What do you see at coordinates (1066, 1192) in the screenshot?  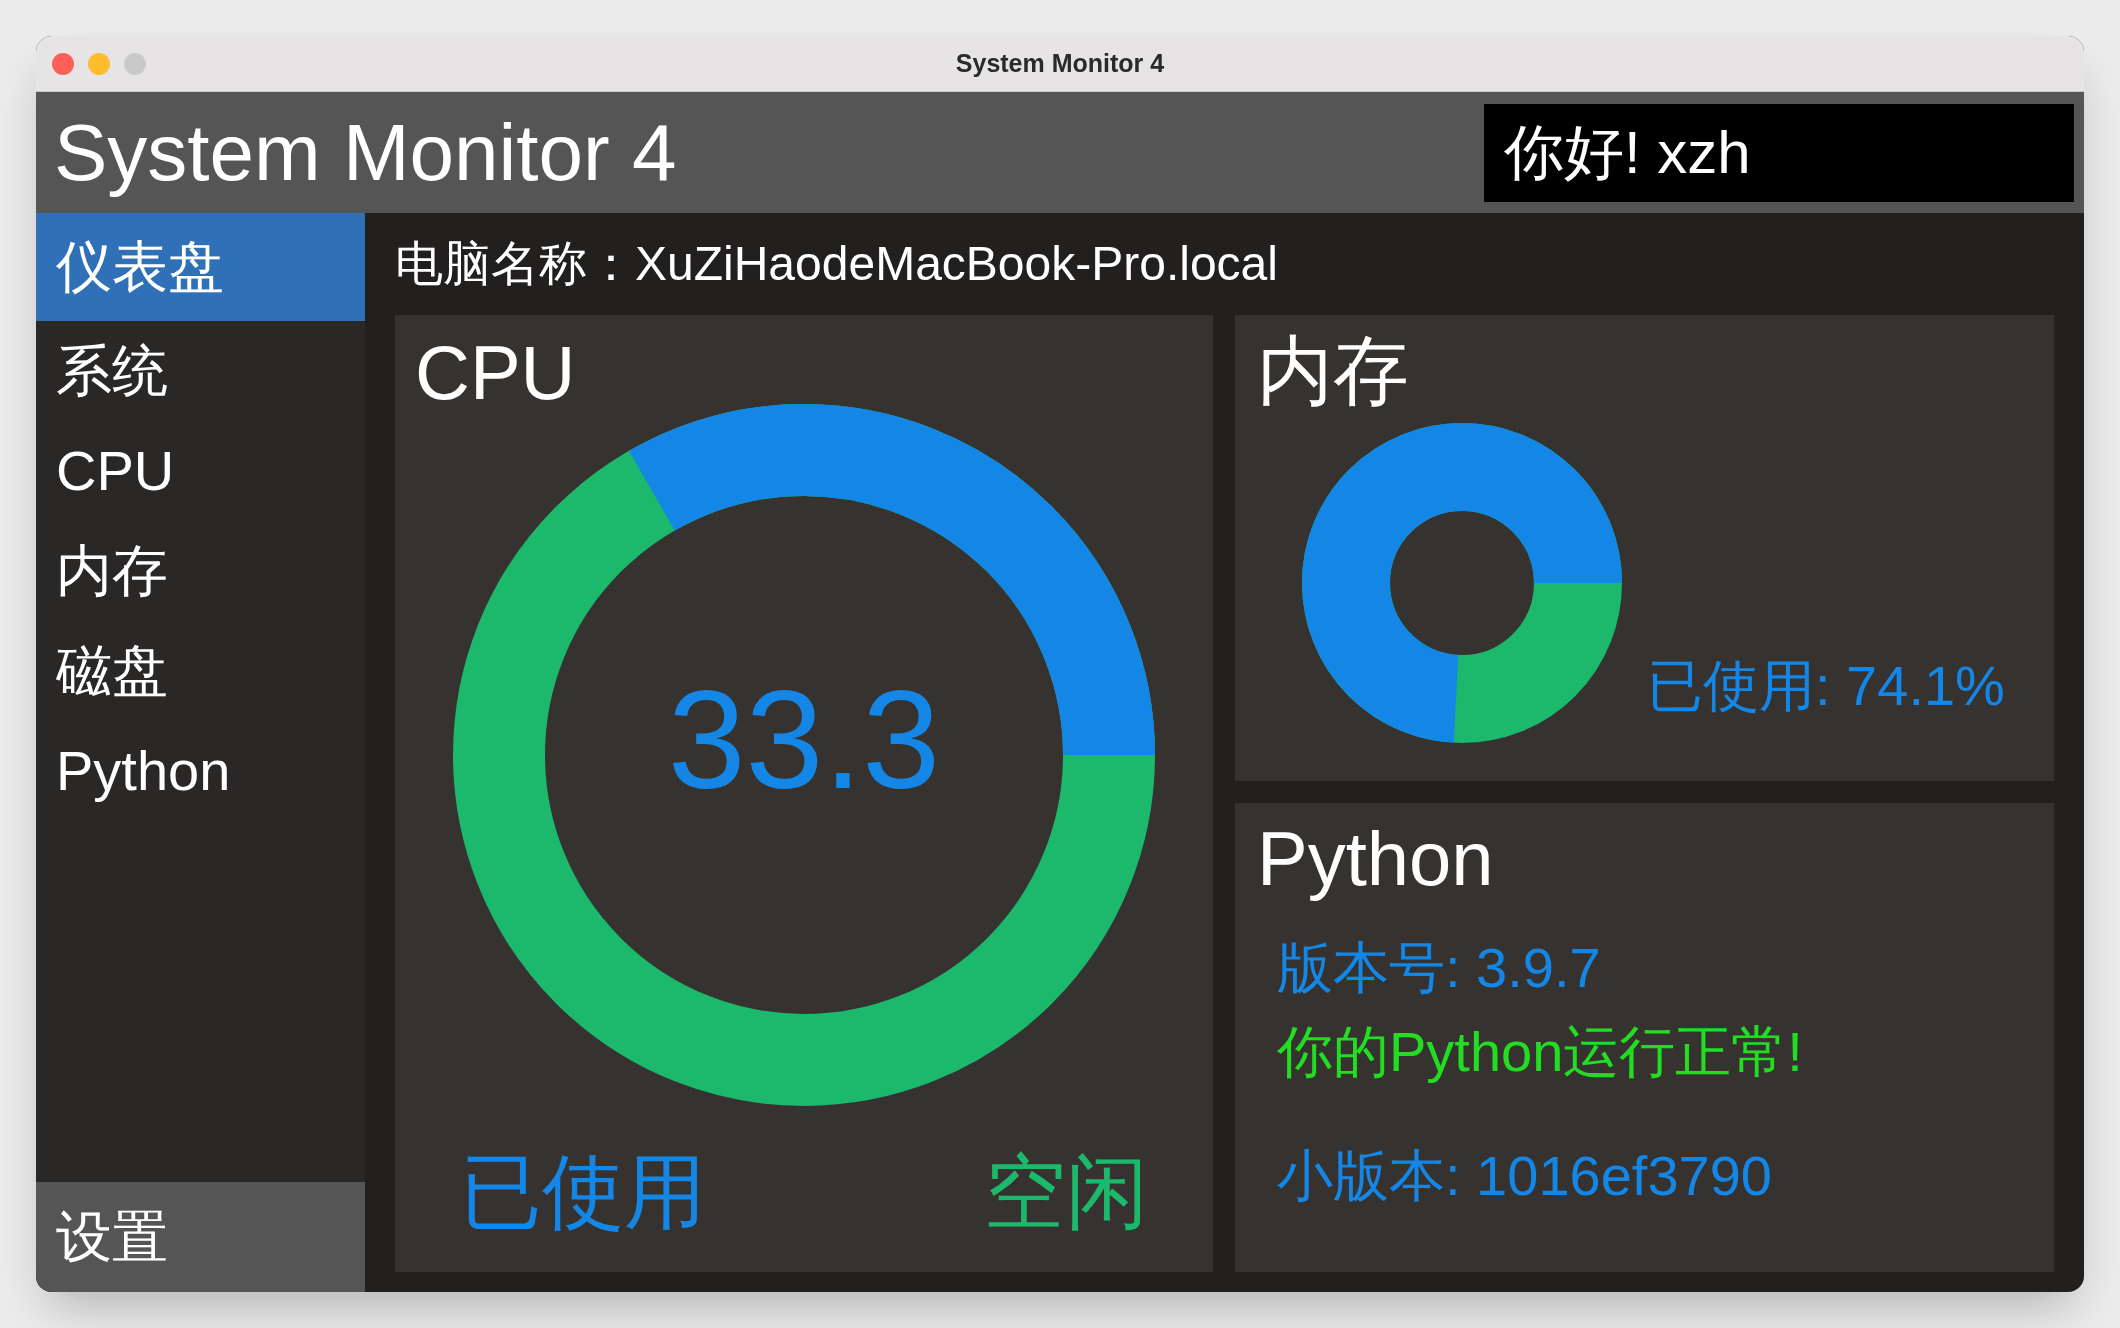 I see `legend-label: 空闲` at bounding box center [1066, 1192].